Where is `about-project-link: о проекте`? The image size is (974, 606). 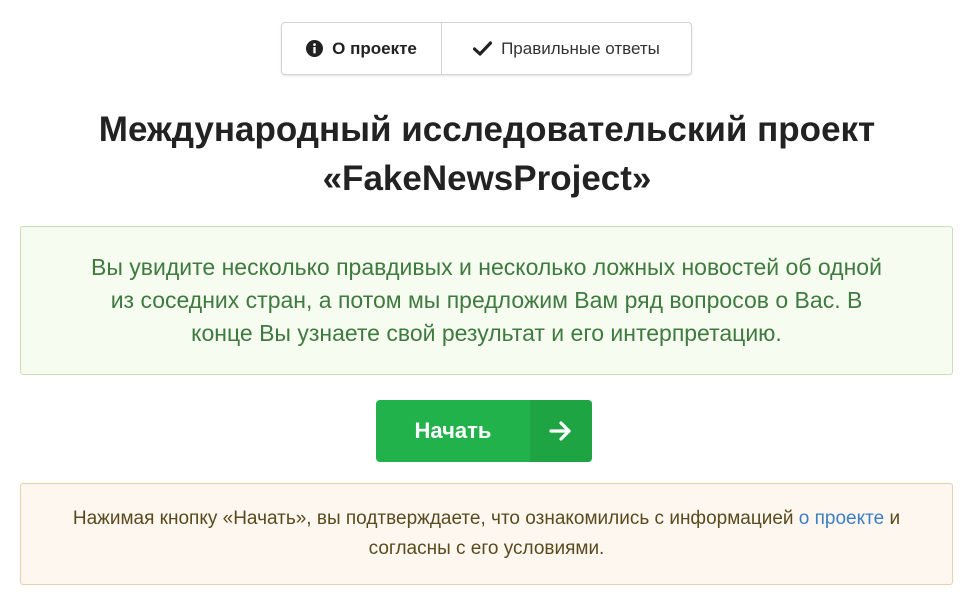
about-project-link: о проекте is located at coordinates (841, 518).